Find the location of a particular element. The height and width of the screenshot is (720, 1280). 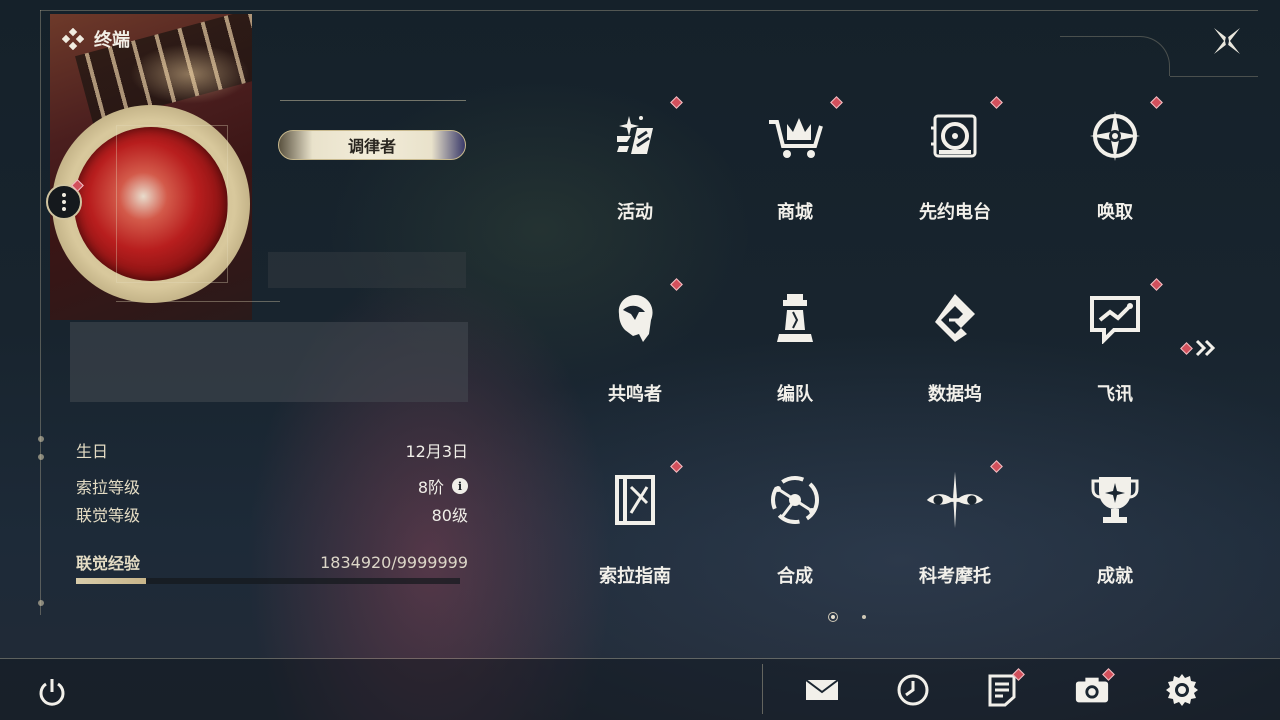

stat-label: 联觉等级 is located at coordinates (108, 515).